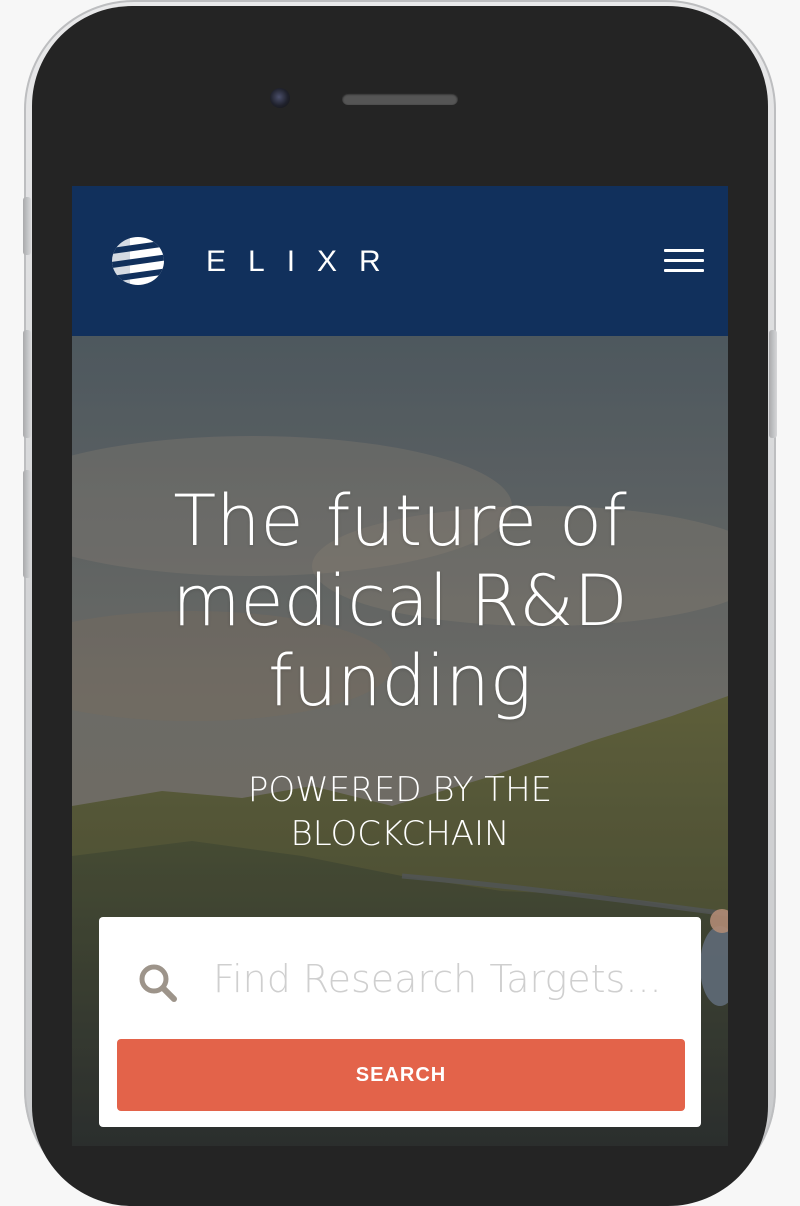 The width and height of the screenshot is (800, 1206). I want to click on phone-mute-switch, so click(27, 226).